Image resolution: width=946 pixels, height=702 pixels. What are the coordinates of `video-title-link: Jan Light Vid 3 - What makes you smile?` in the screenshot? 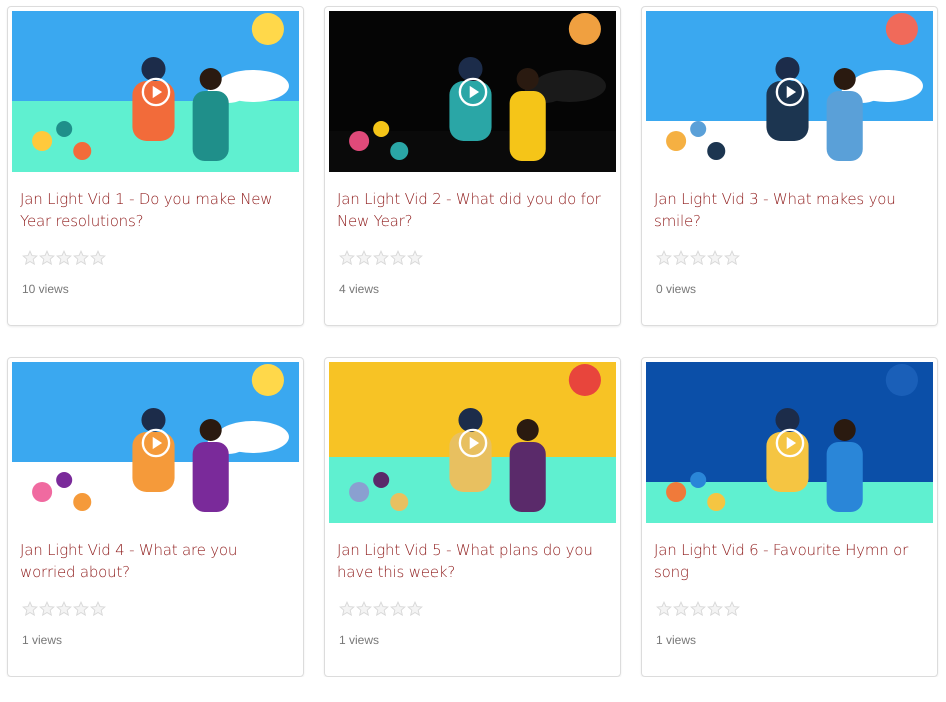 It's located at (789, 212).